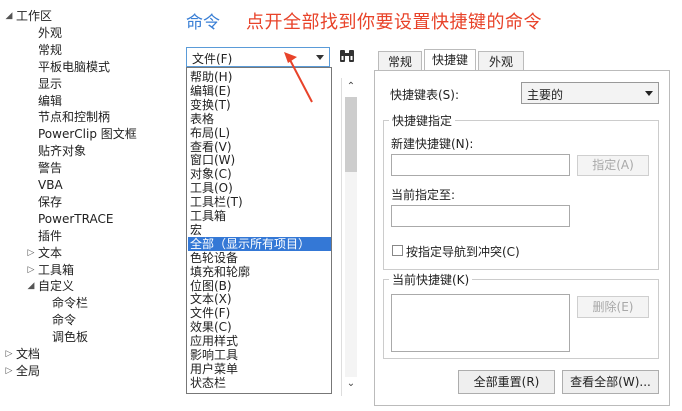 The height and width of the screenshot is (411, 682). Describe the element at coordinates (87, 134) in the screenshot. I see `tree-item: PowerClip 图文框` at that location.